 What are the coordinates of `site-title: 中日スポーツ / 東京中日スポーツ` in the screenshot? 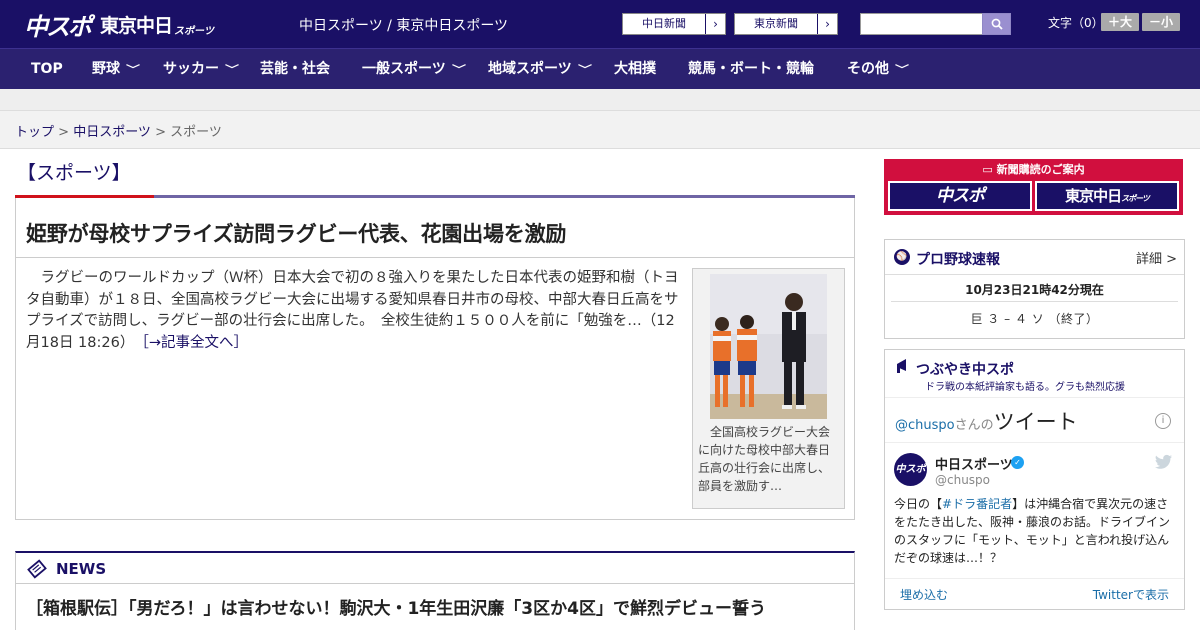 It's located at (404, 26).